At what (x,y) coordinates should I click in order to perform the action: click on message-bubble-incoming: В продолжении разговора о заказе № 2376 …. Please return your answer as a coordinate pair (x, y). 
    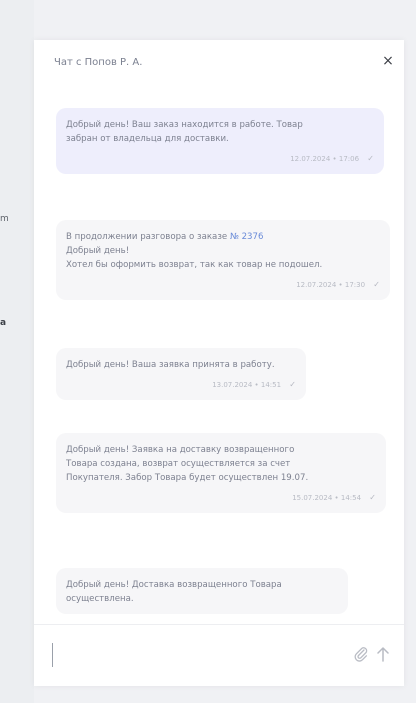
    Looking at the image, I should click on (223, 260).